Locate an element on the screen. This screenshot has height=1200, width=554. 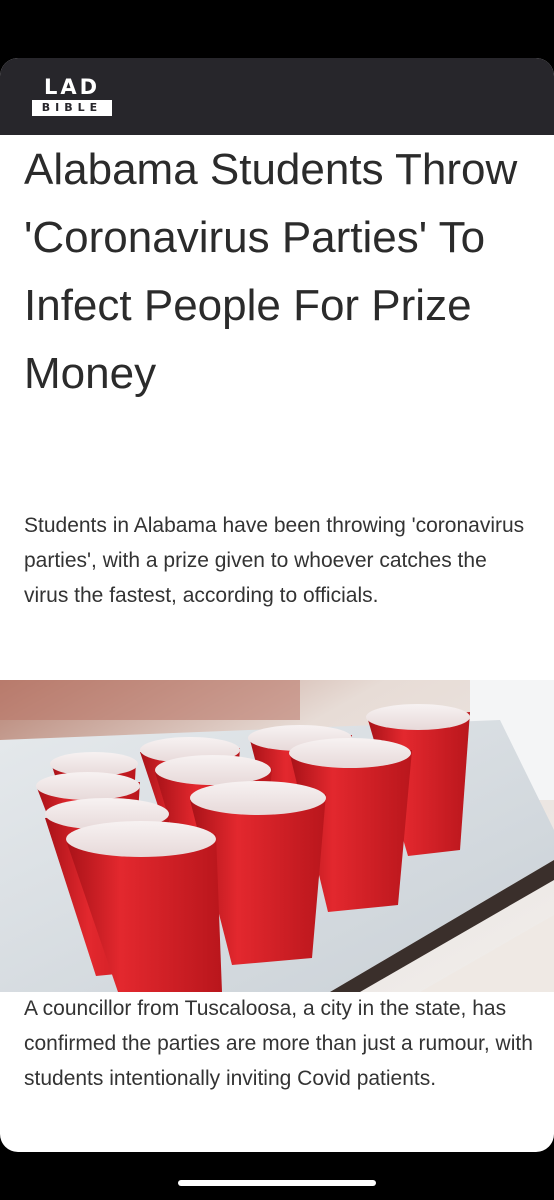
logo-wordmark-top: LAD is located at coordinates (72, 87).